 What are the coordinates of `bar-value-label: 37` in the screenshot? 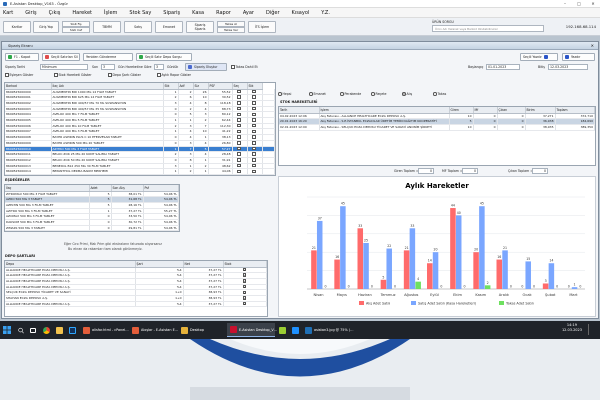 It's located at (320, 218).